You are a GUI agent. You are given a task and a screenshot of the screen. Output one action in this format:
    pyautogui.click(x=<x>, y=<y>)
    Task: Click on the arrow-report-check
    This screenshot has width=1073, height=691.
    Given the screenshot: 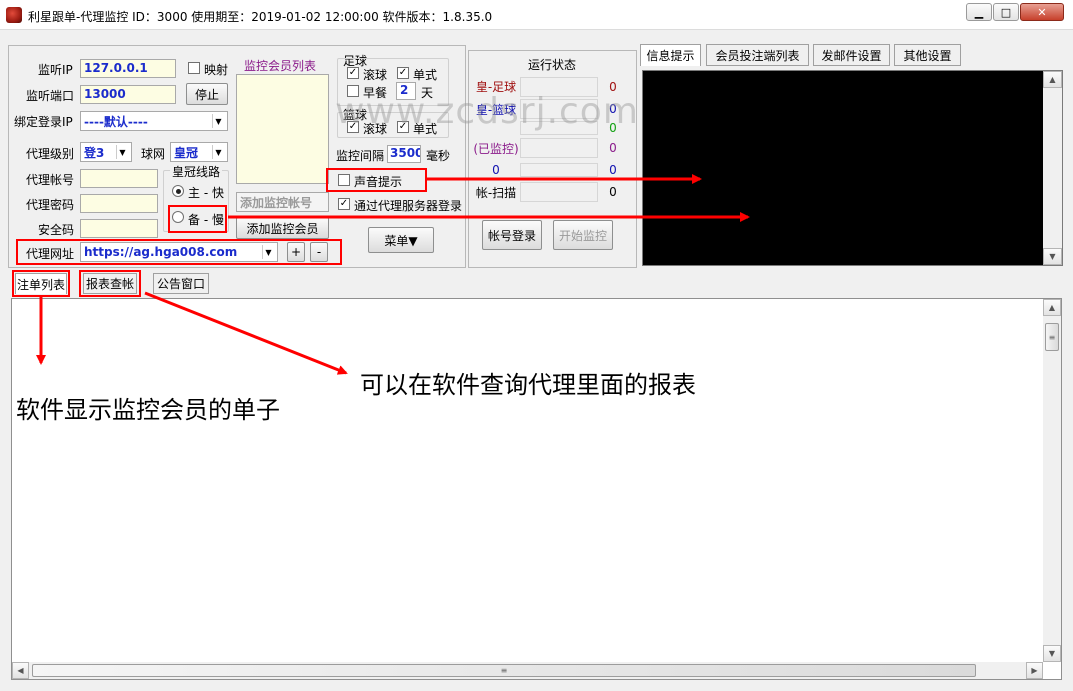 What is the action you would take?
    pyautogui.click(x=246, y=333)
    